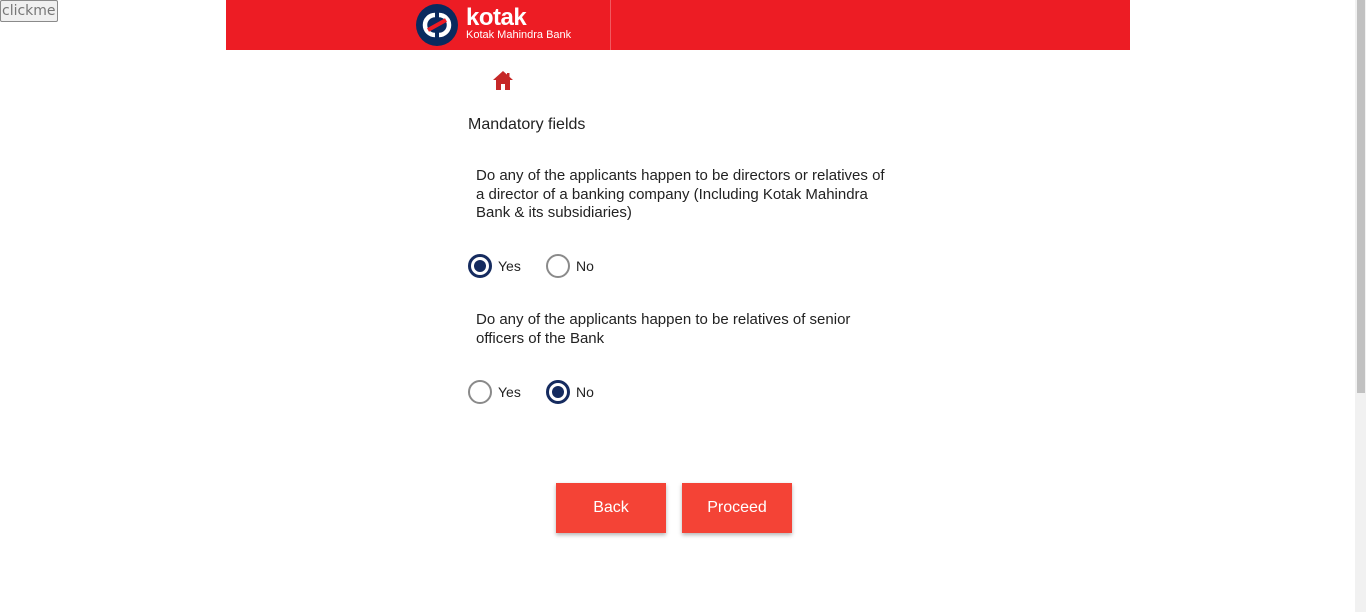  What do you see at coordinates (611, 508) in the screenshot?
I see `back-button: Back` at bounding box center [611, 508].